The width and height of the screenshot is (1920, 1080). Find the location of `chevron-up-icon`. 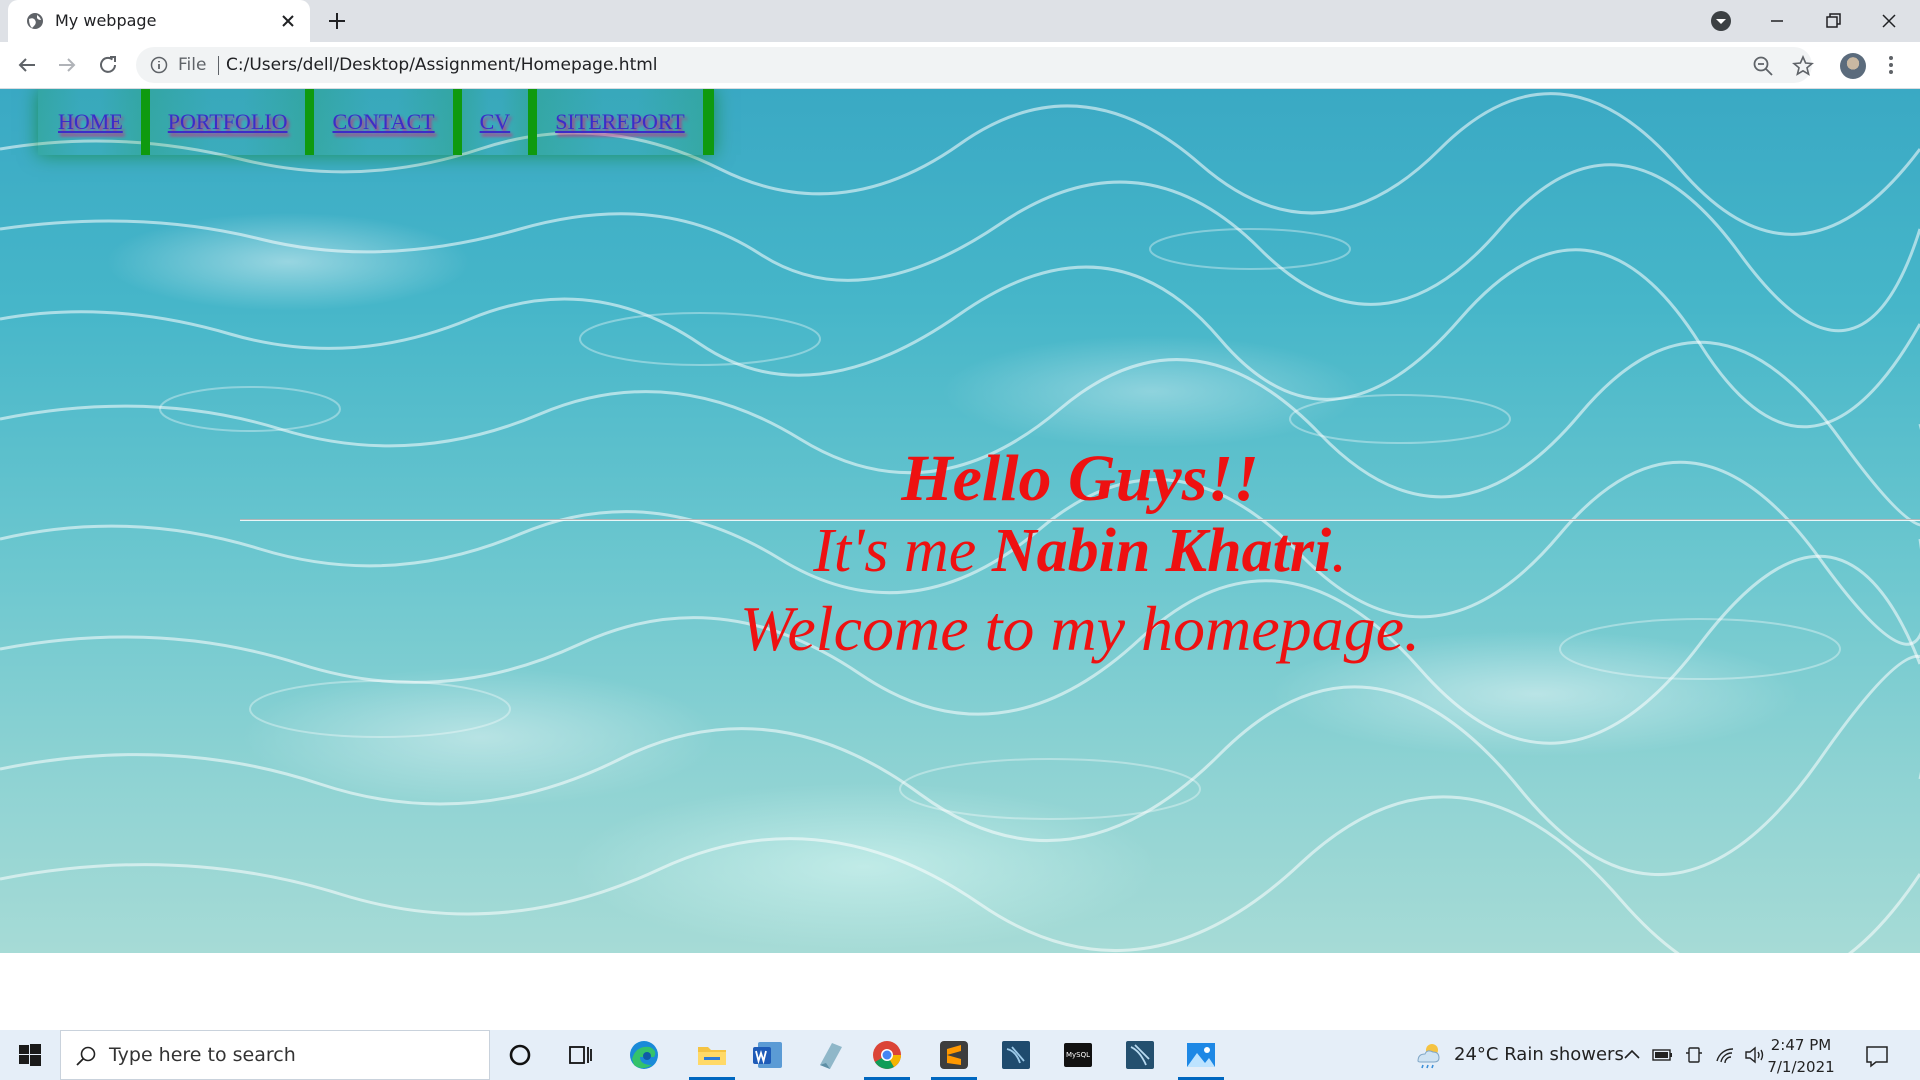

chevron-up-icon is located at coordinates (1632, 1055).